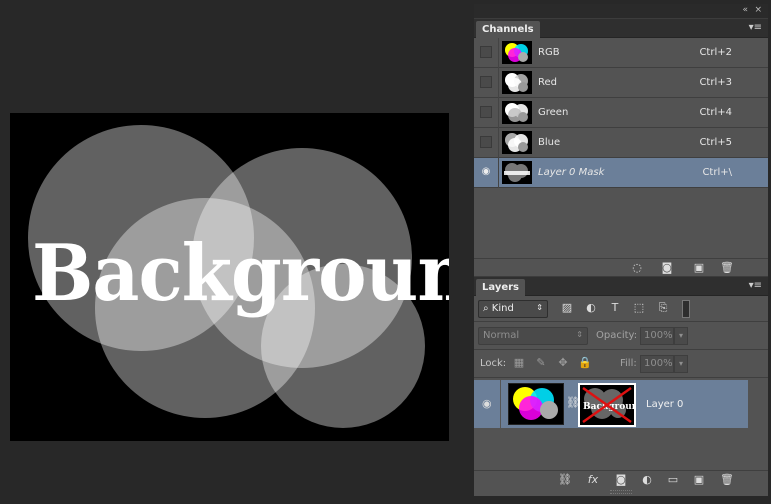 Image resolution: width=771 pixels, height=504 pixels. I want to click on channel-shortcut: Ctrl+3, so click(715, 82).